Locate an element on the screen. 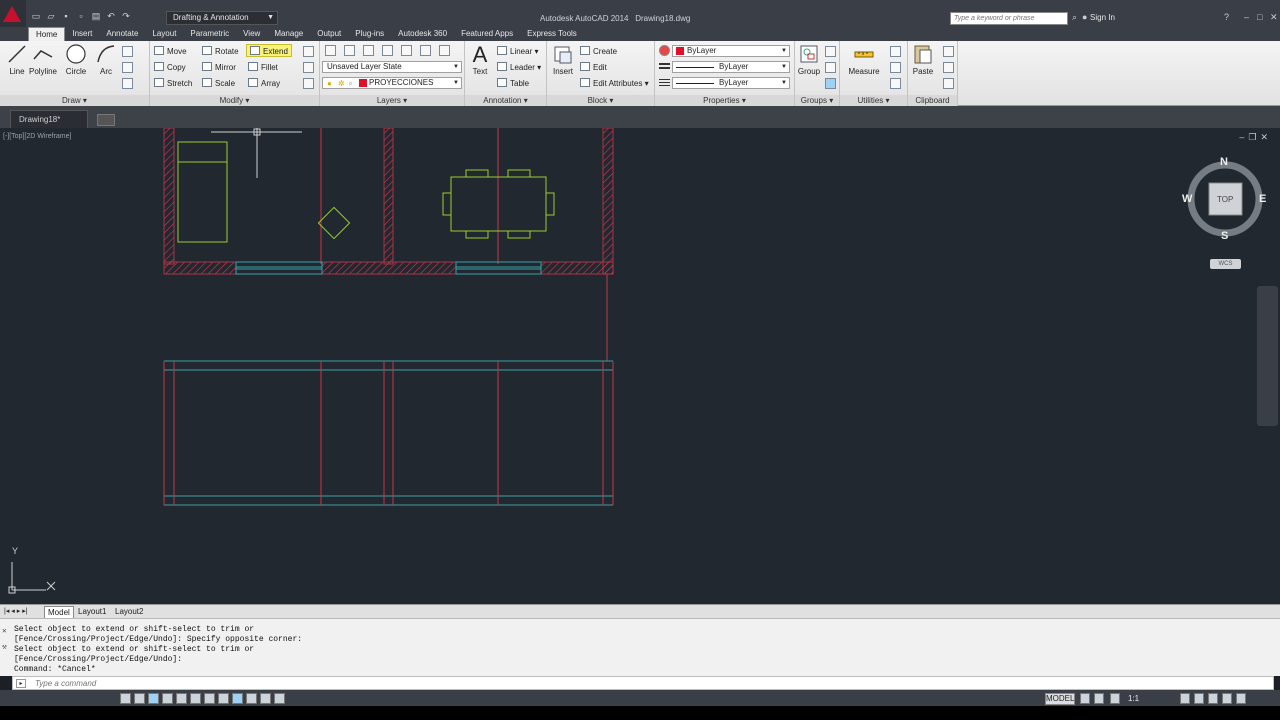 The image size is (1280, 720). create-block-button: Create is located at coordinates (598, 51).